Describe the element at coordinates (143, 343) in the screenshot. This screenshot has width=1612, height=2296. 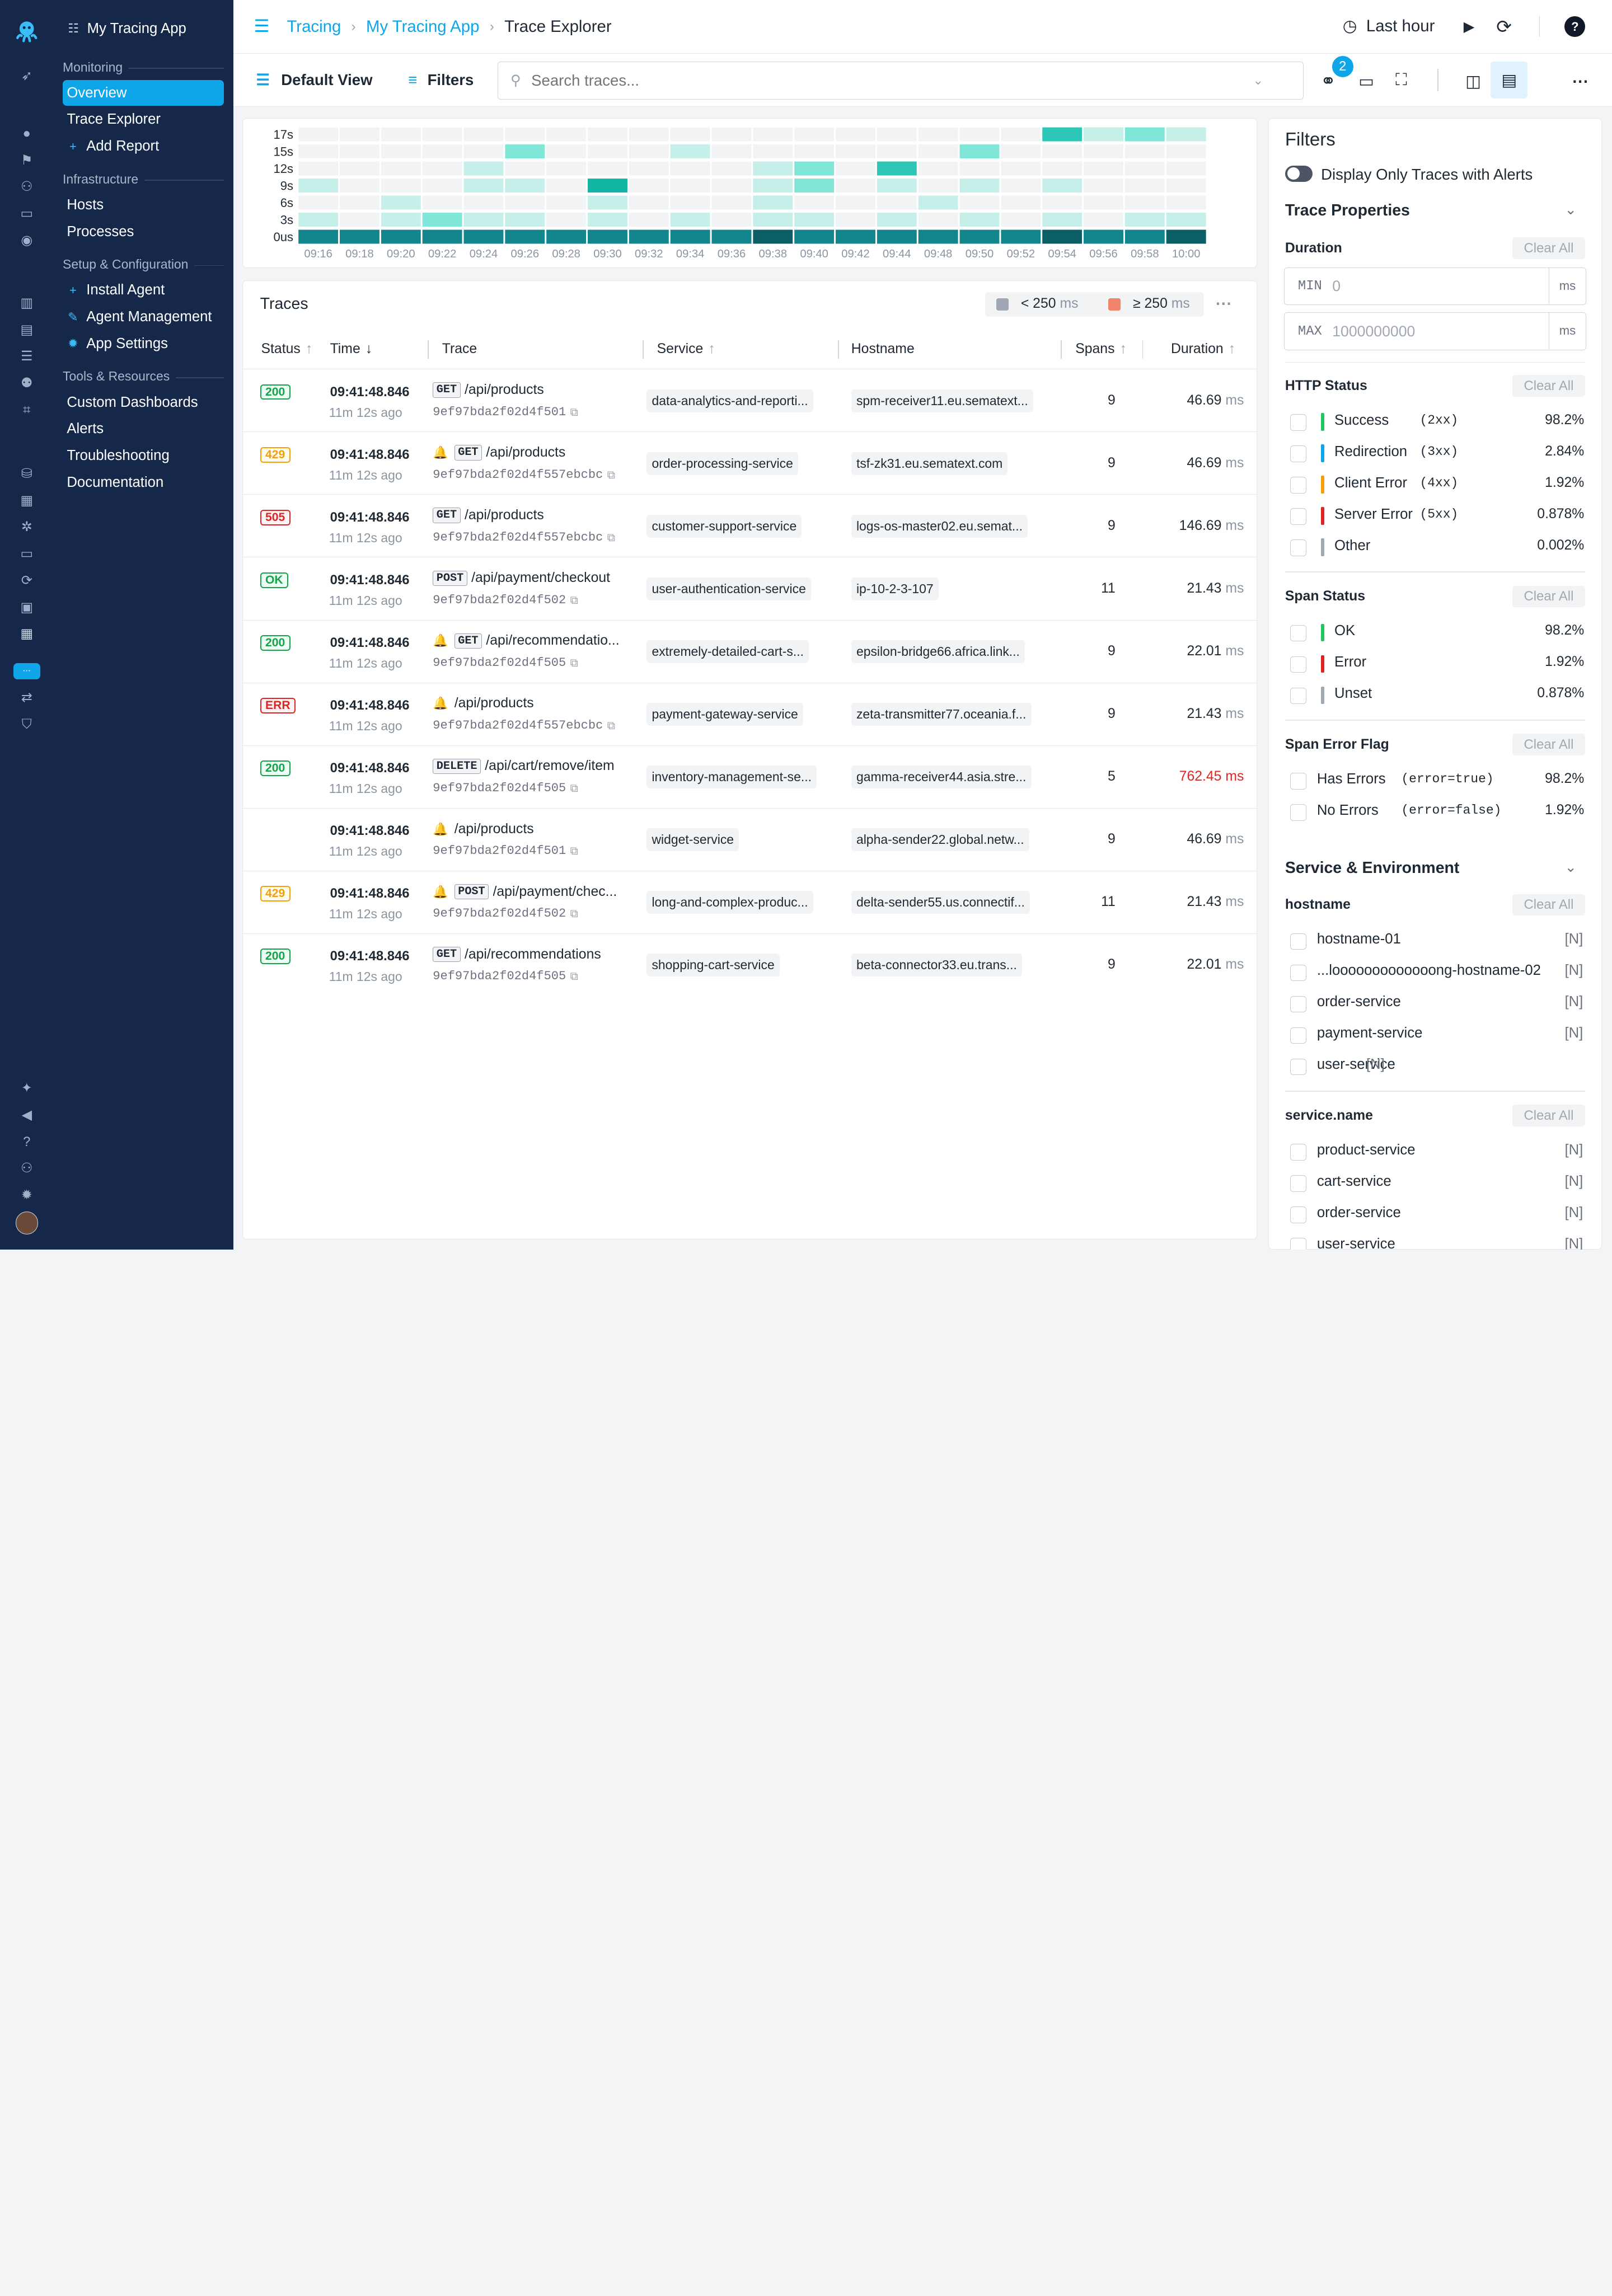
I see `sidebar-item-app-settings: ✹ App Settings` at that location.